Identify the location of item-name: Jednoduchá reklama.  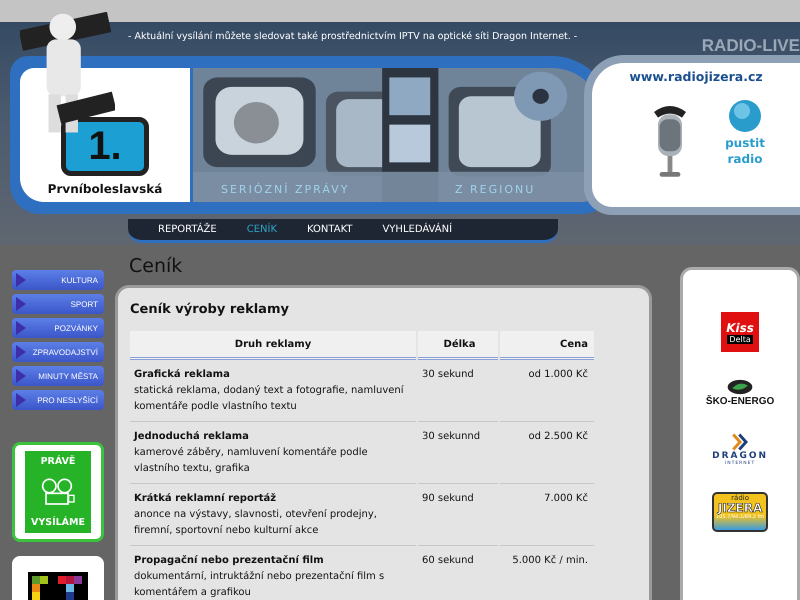
(192, 437).